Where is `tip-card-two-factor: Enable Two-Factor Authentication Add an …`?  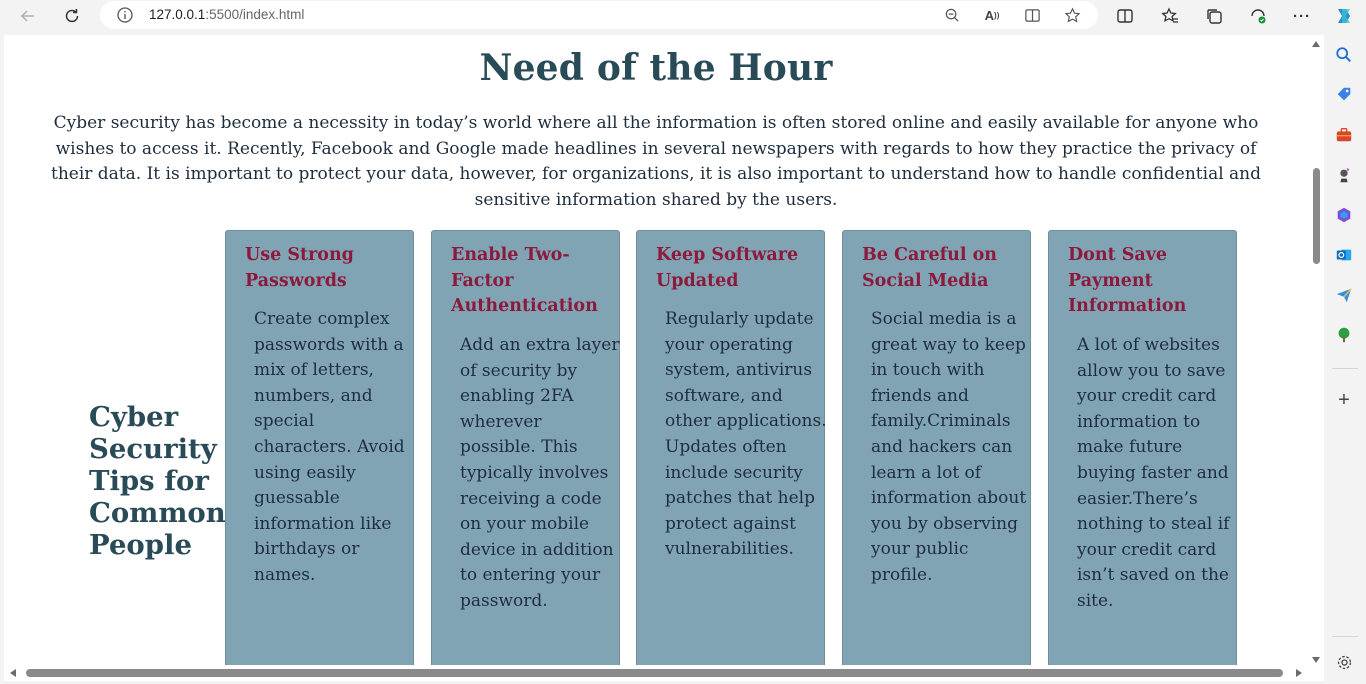 tip-card-two-factor: Enable Two-Factor Authentication Add an … is located at coordinates (525, 447).